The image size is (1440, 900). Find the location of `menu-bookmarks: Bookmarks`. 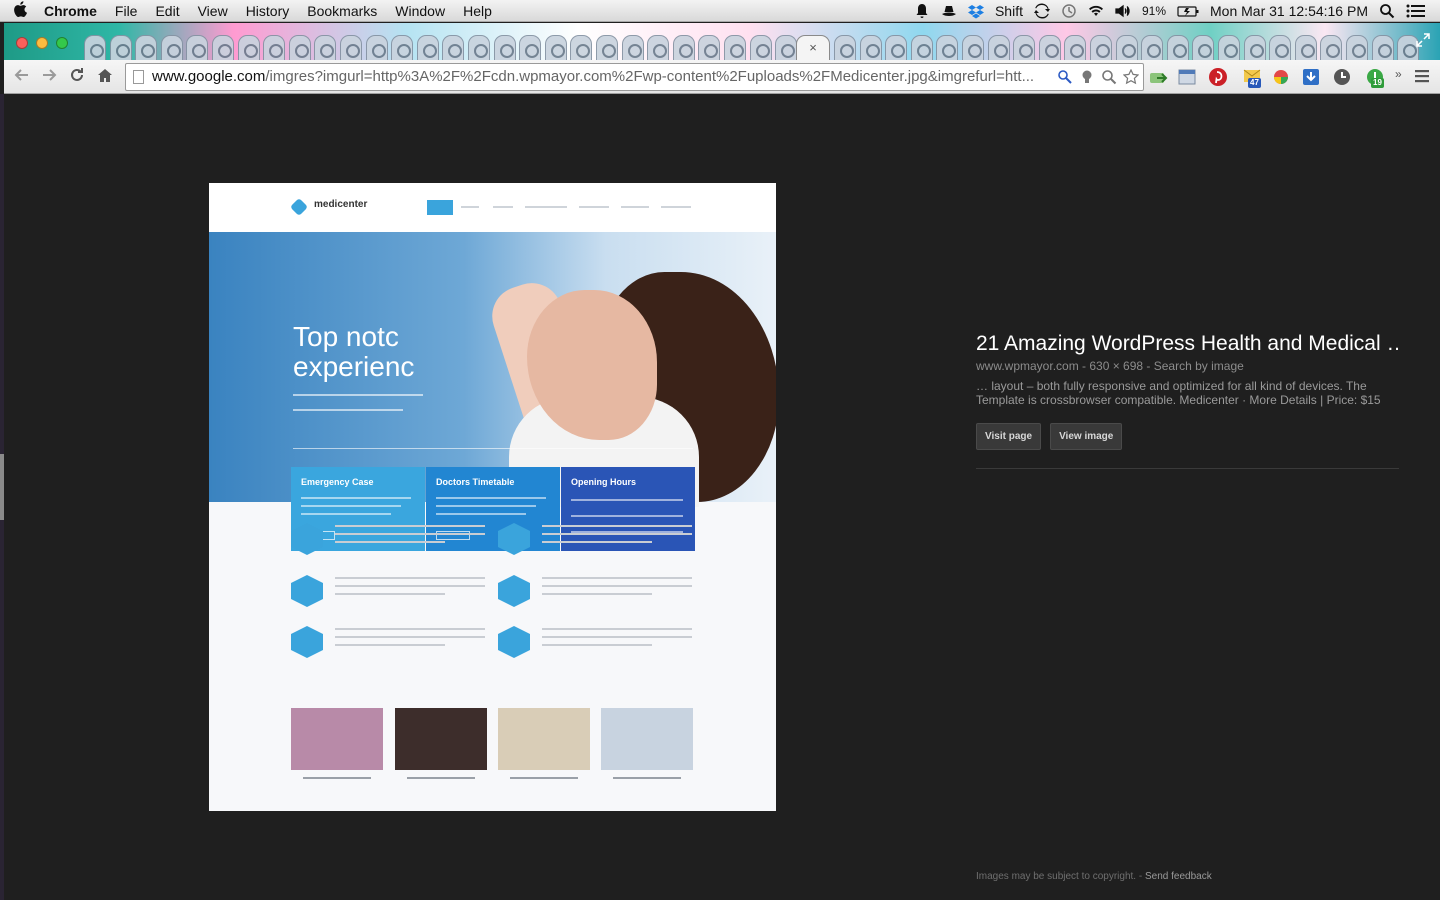

menu-bookmarks: Bookmarks is located at coordinates (342, 11).